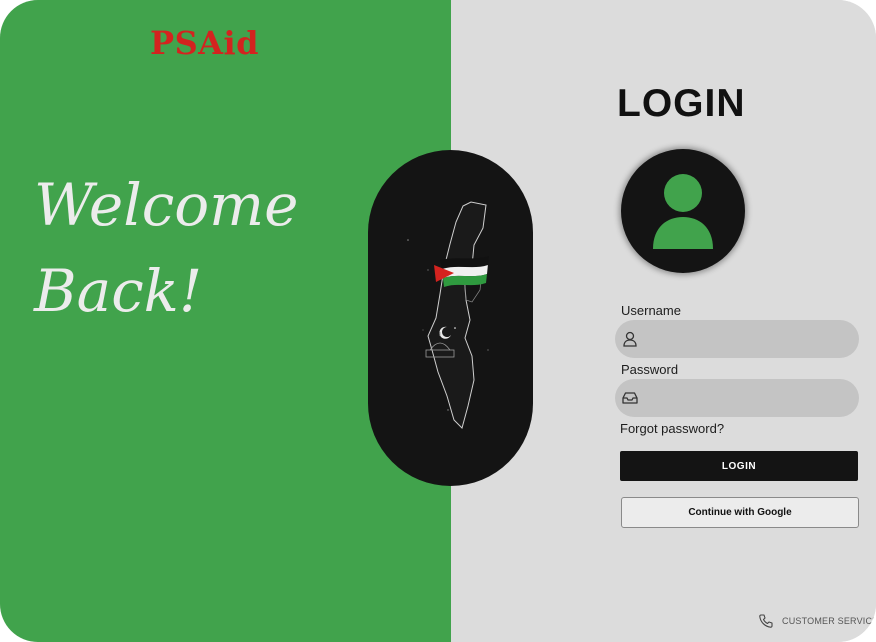 Image resolution: width=876 pixels, height=642 pixels. What do you see at coordinates (448, 315) in the screenshot?
I see `palestine-map` at bounding box center [448, 315].